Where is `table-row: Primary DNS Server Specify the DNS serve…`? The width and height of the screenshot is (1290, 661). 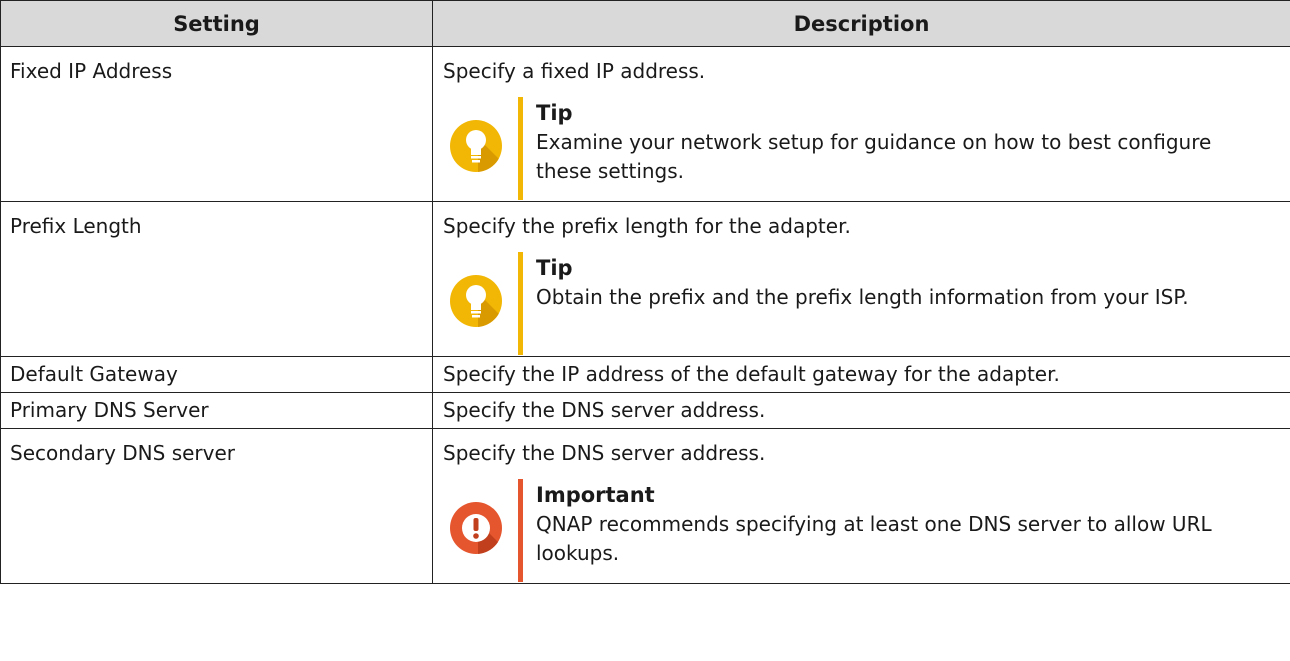
table-row: Primary DNS Server Specify the DNS serve… is located at coordinates (645, 410).